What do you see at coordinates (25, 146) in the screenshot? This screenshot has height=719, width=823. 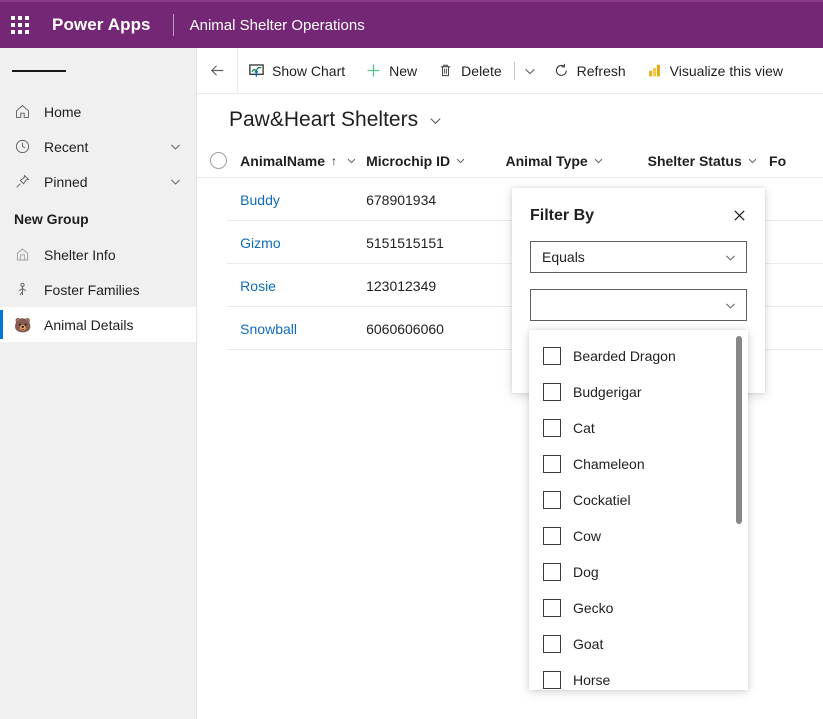 I see `clock-icon` at bounding box center [25, 146].